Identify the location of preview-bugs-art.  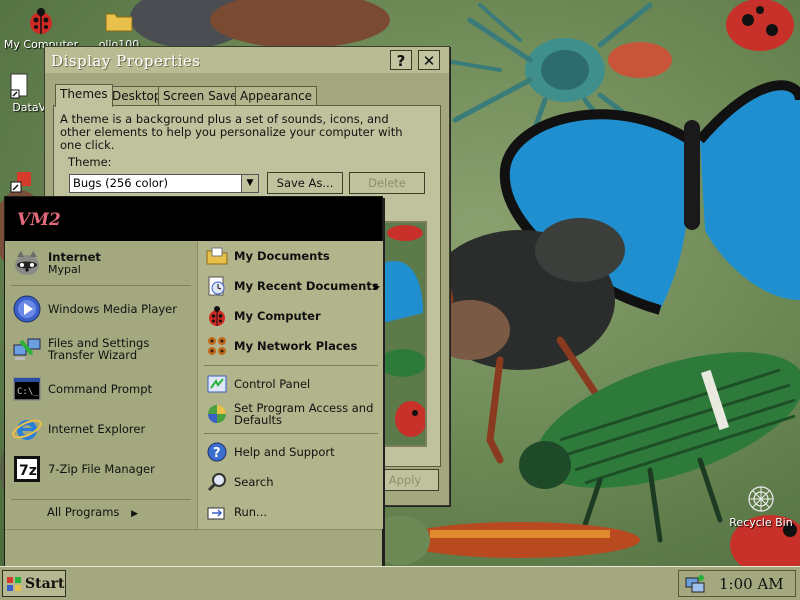
(404, 334).